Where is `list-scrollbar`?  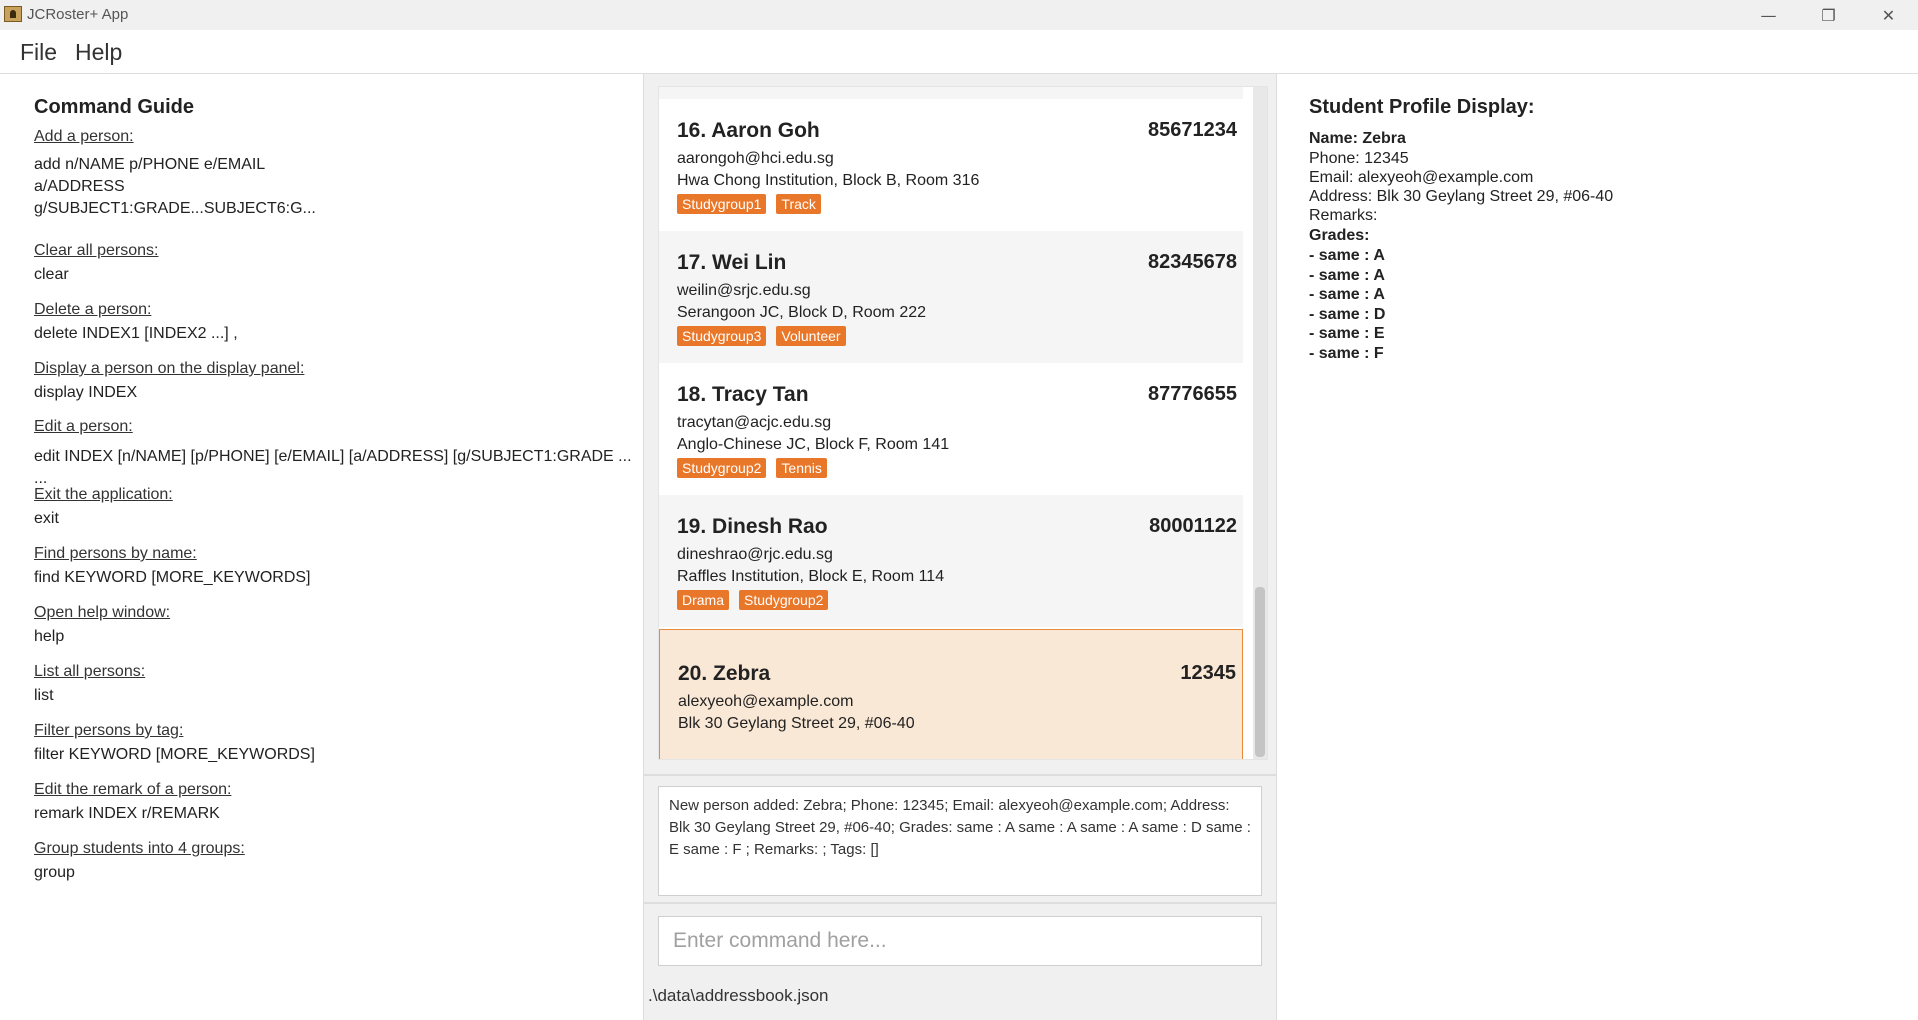 list-scrollbar is located at coordinates (1260, 423).